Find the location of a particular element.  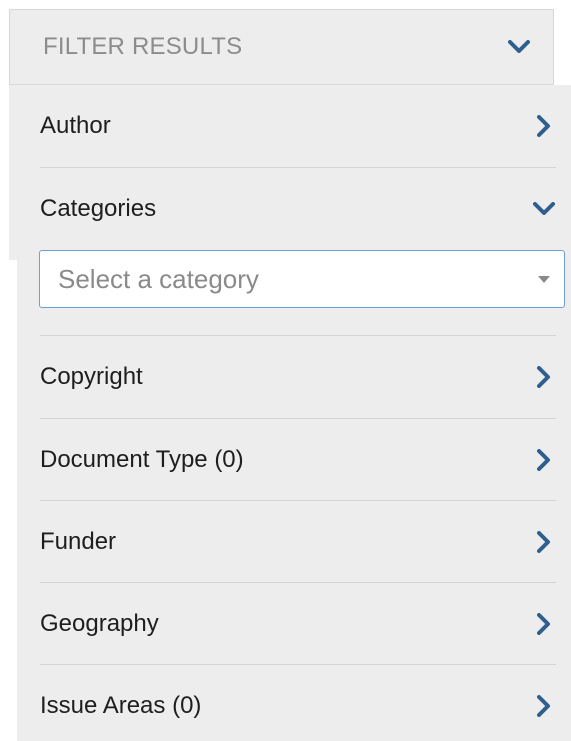

filter-label: Author is located at coordinates (75, 125).